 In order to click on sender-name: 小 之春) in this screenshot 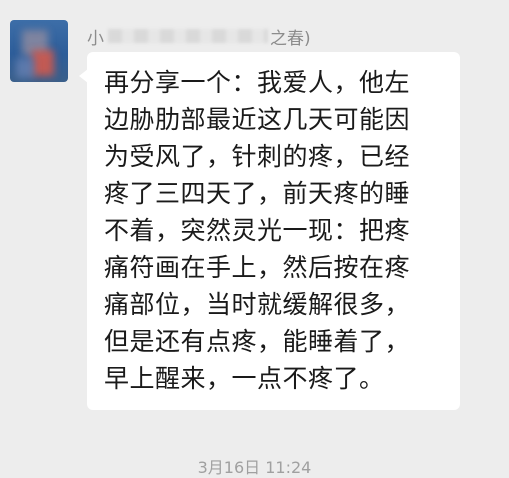, I will do `click(199, 36)`.